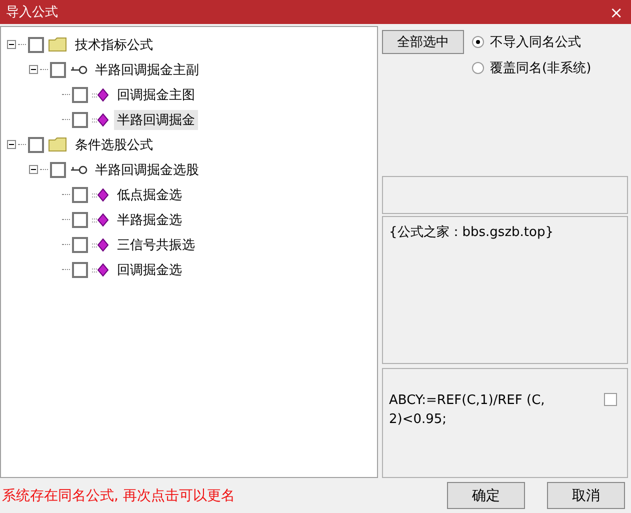  Describe the element at coordinates (471, 232) in the screenshot. I see `description-text: {公式之家：bbs.gszb.top}` at that location.